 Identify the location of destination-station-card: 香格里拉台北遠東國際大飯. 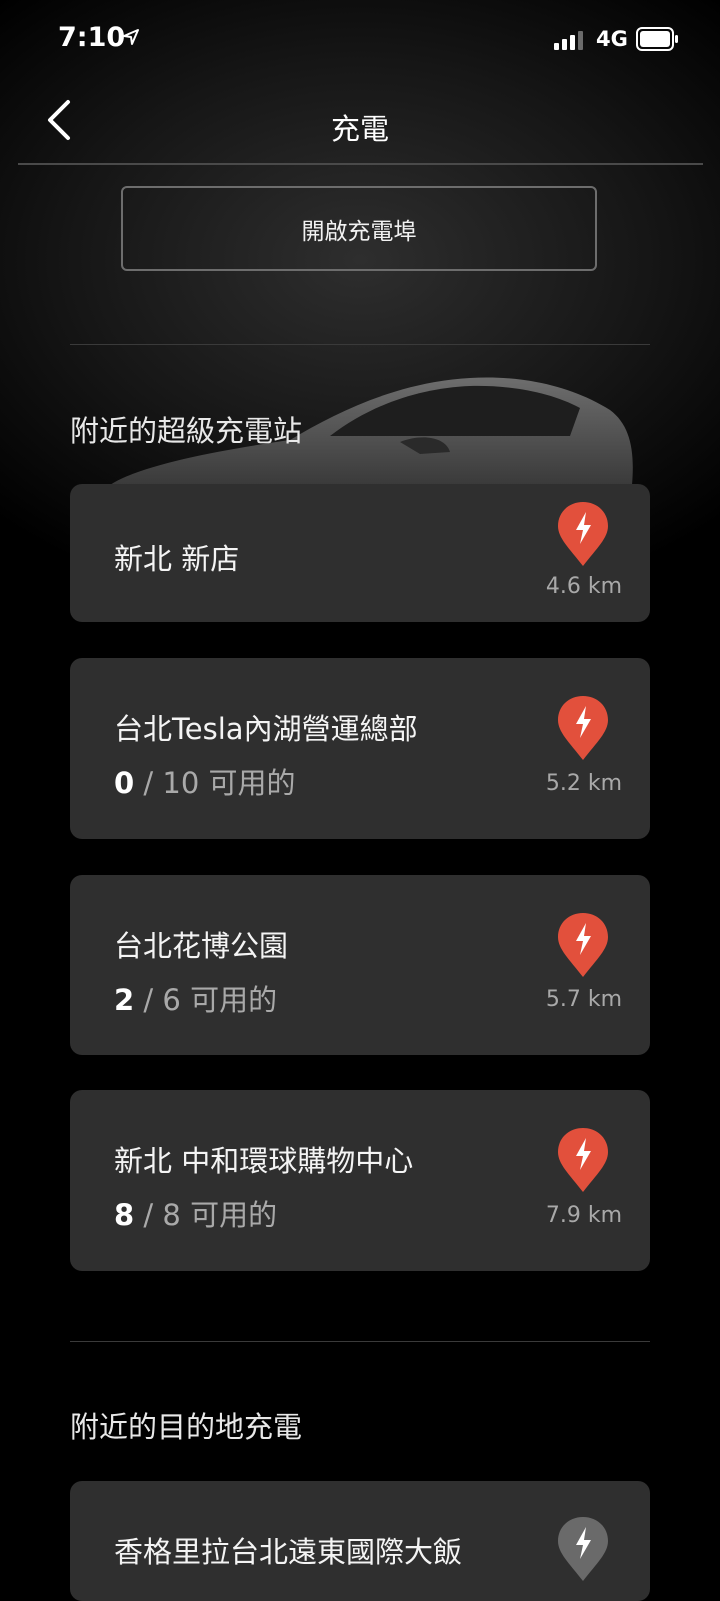
(360, 1541).